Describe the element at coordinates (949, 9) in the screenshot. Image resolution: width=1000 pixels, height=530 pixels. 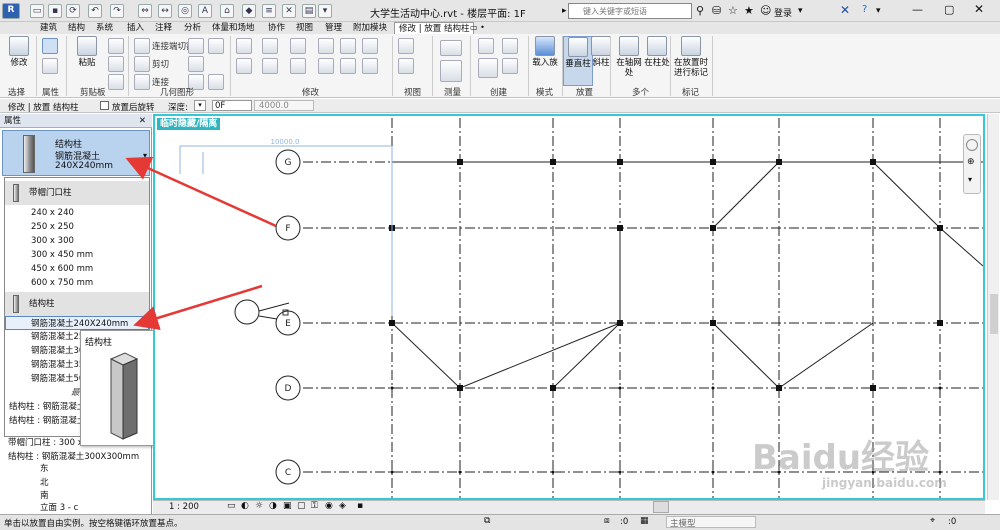
I see `maximize-button: ▢` at that location.